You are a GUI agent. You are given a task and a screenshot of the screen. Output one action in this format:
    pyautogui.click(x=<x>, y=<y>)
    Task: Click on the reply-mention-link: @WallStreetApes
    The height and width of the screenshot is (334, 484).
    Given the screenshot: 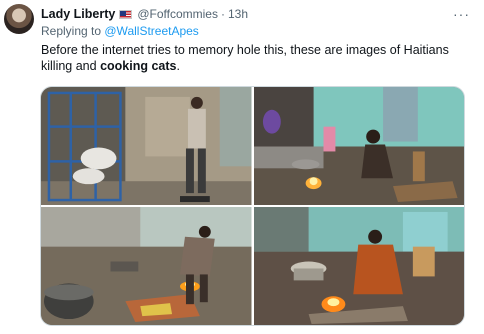 What is the action you would take?
    pyautogui.click(x=151, y=31)
    